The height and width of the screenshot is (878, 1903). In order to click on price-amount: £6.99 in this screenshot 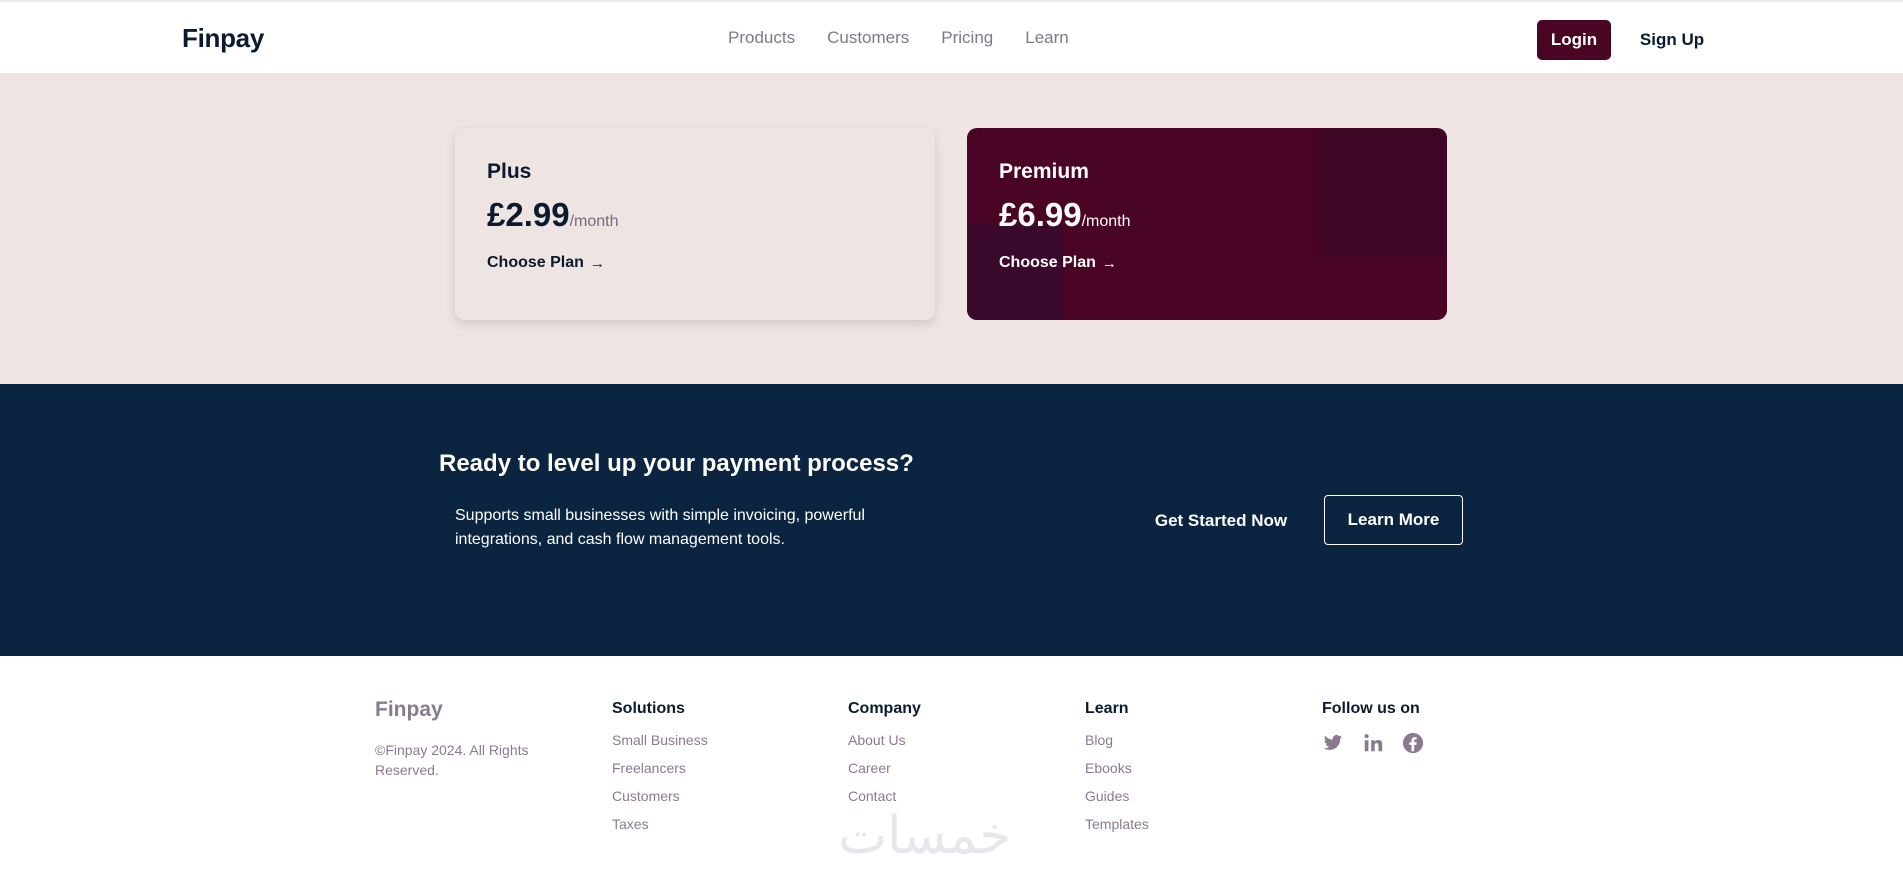, I will do `click(1040, 214)`.